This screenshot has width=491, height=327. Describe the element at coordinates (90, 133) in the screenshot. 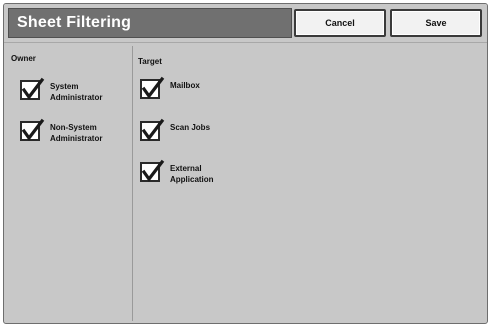

I see `checkbox-label: Non-System Administrator` at that location.